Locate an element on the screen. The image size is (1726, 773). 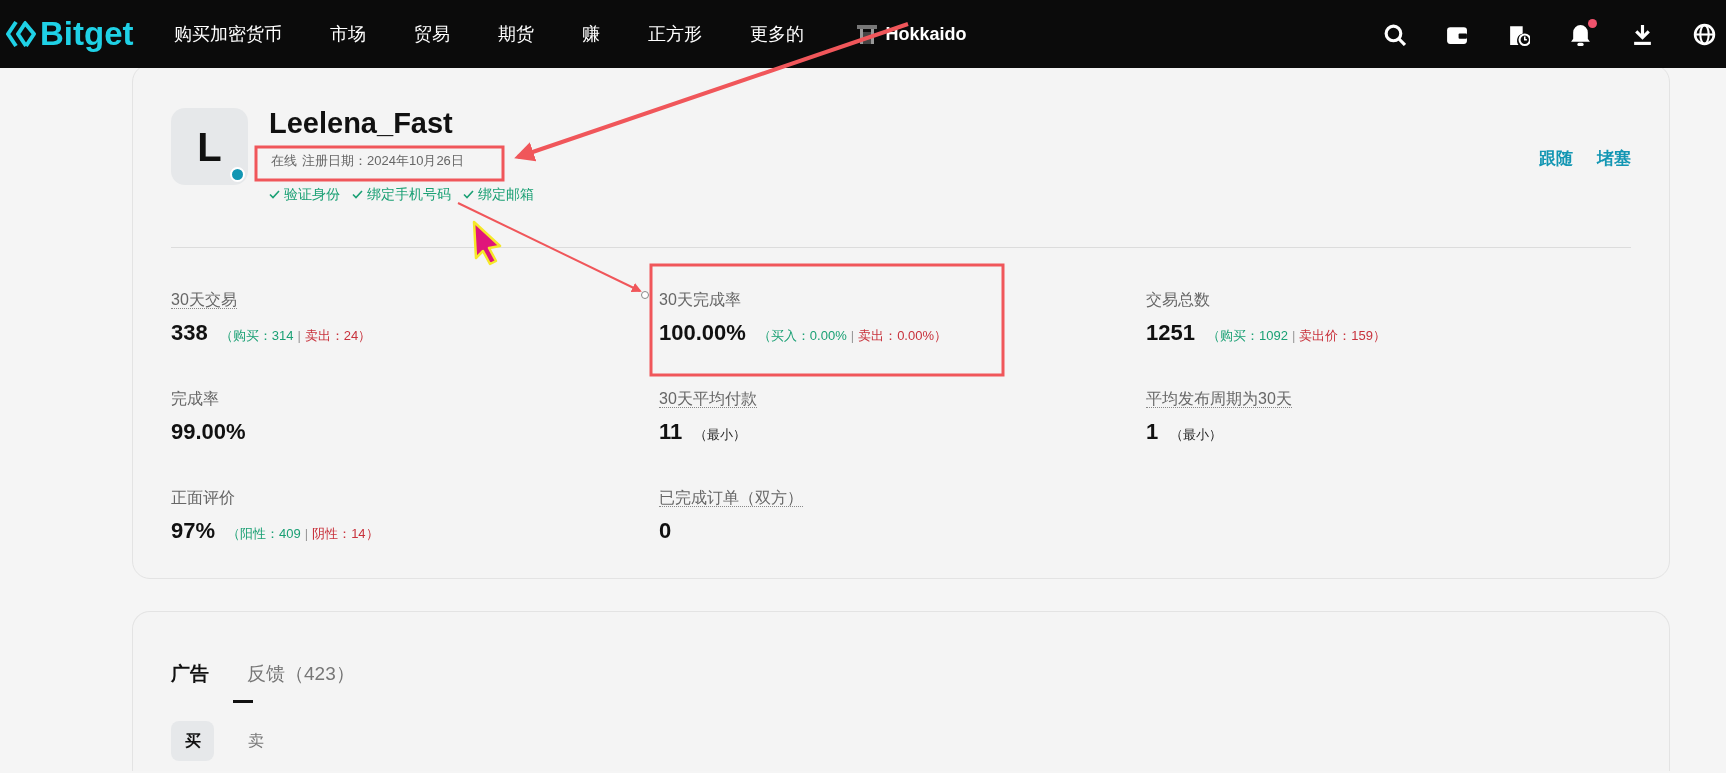
tab: 反馈（423） is located at coordinates (301, 681).